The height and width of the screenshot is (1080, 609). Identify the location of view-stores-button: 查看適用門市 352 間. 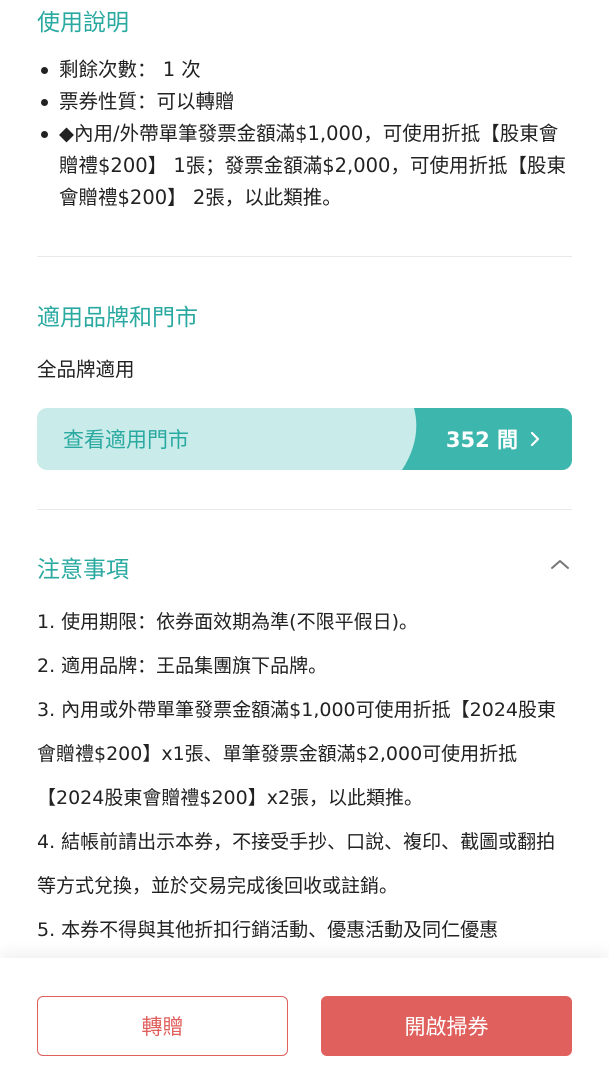
(304, 439).